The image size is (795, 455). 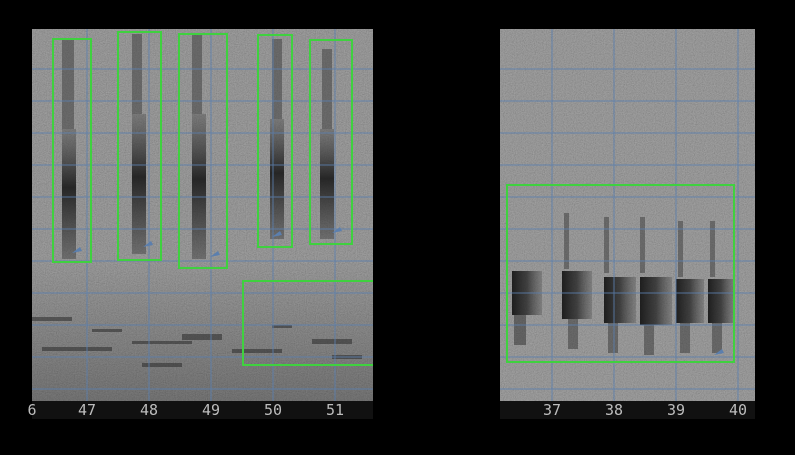 I want to click on tick-label: 48, so click(x=149, y=410).